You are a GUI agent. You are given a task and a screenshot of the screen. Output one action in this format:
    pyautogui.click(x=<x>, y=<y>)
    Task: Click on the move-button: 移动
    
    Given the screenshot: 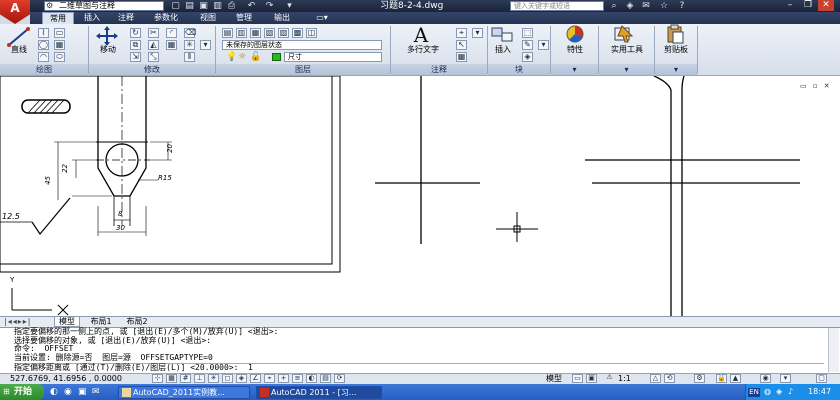 What is the action you would take?
    pyautogui.click(x=108, y=49)
    